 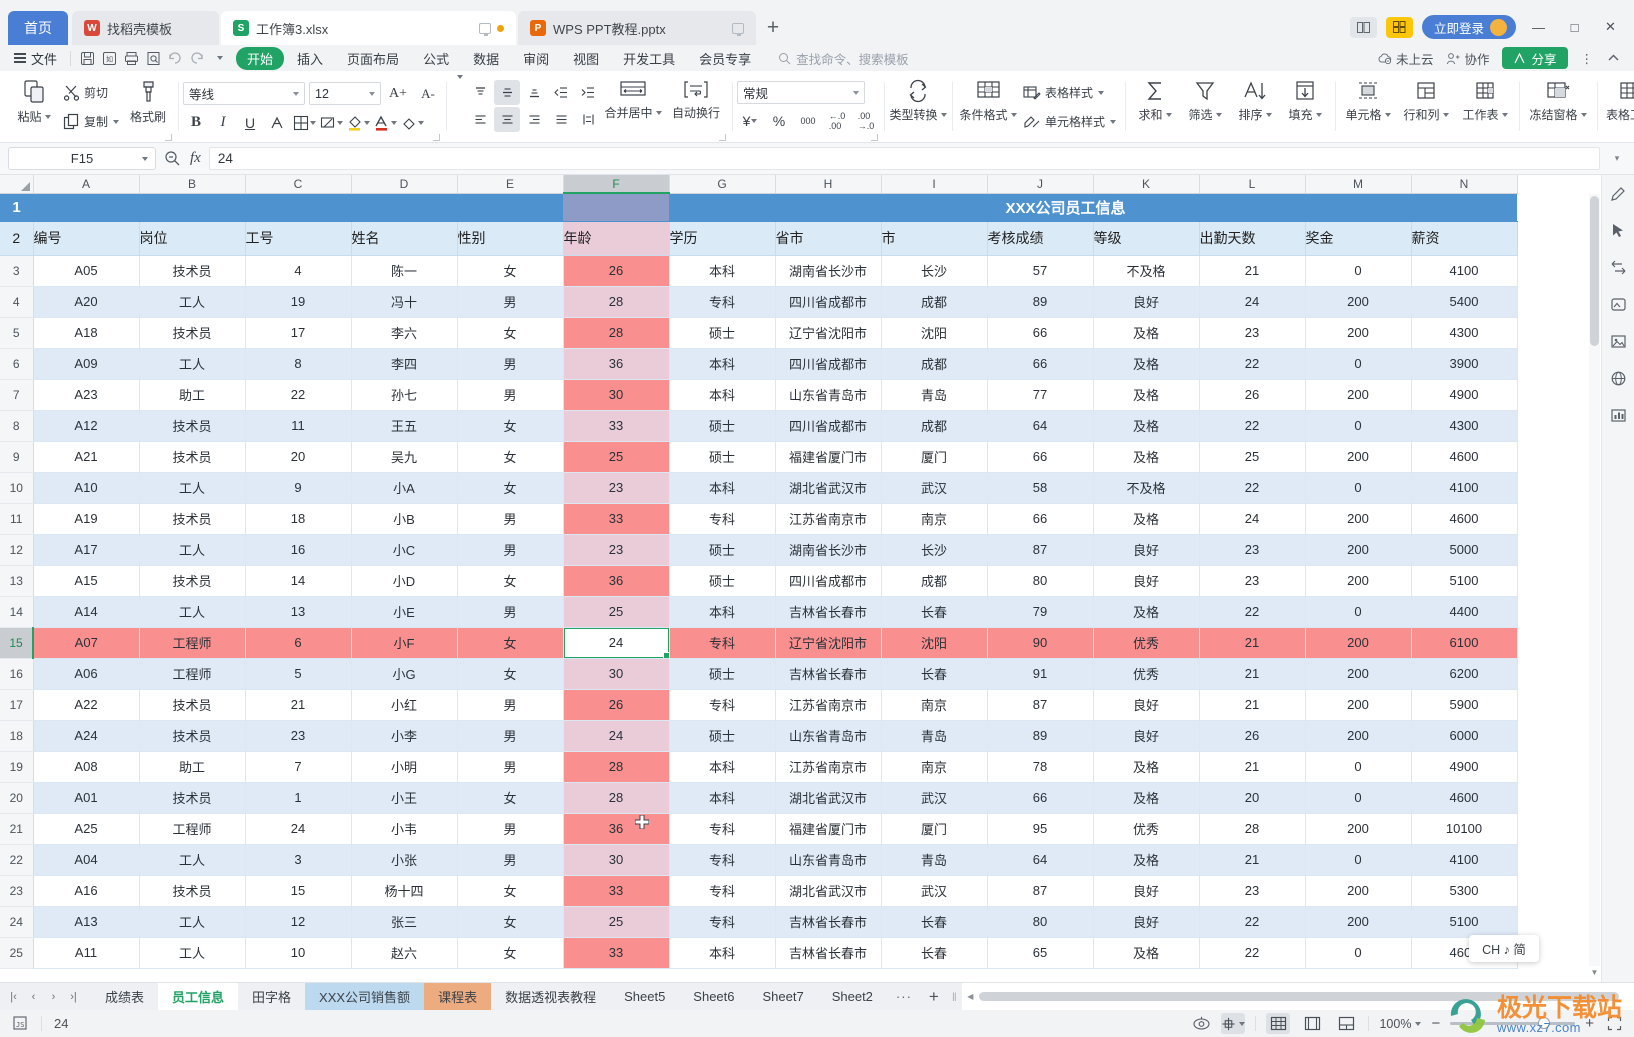 What do you see at coordinates (1358, 860) in the screenshot?
I see `cell-M22: 0` at bounding box center [1358, 860].